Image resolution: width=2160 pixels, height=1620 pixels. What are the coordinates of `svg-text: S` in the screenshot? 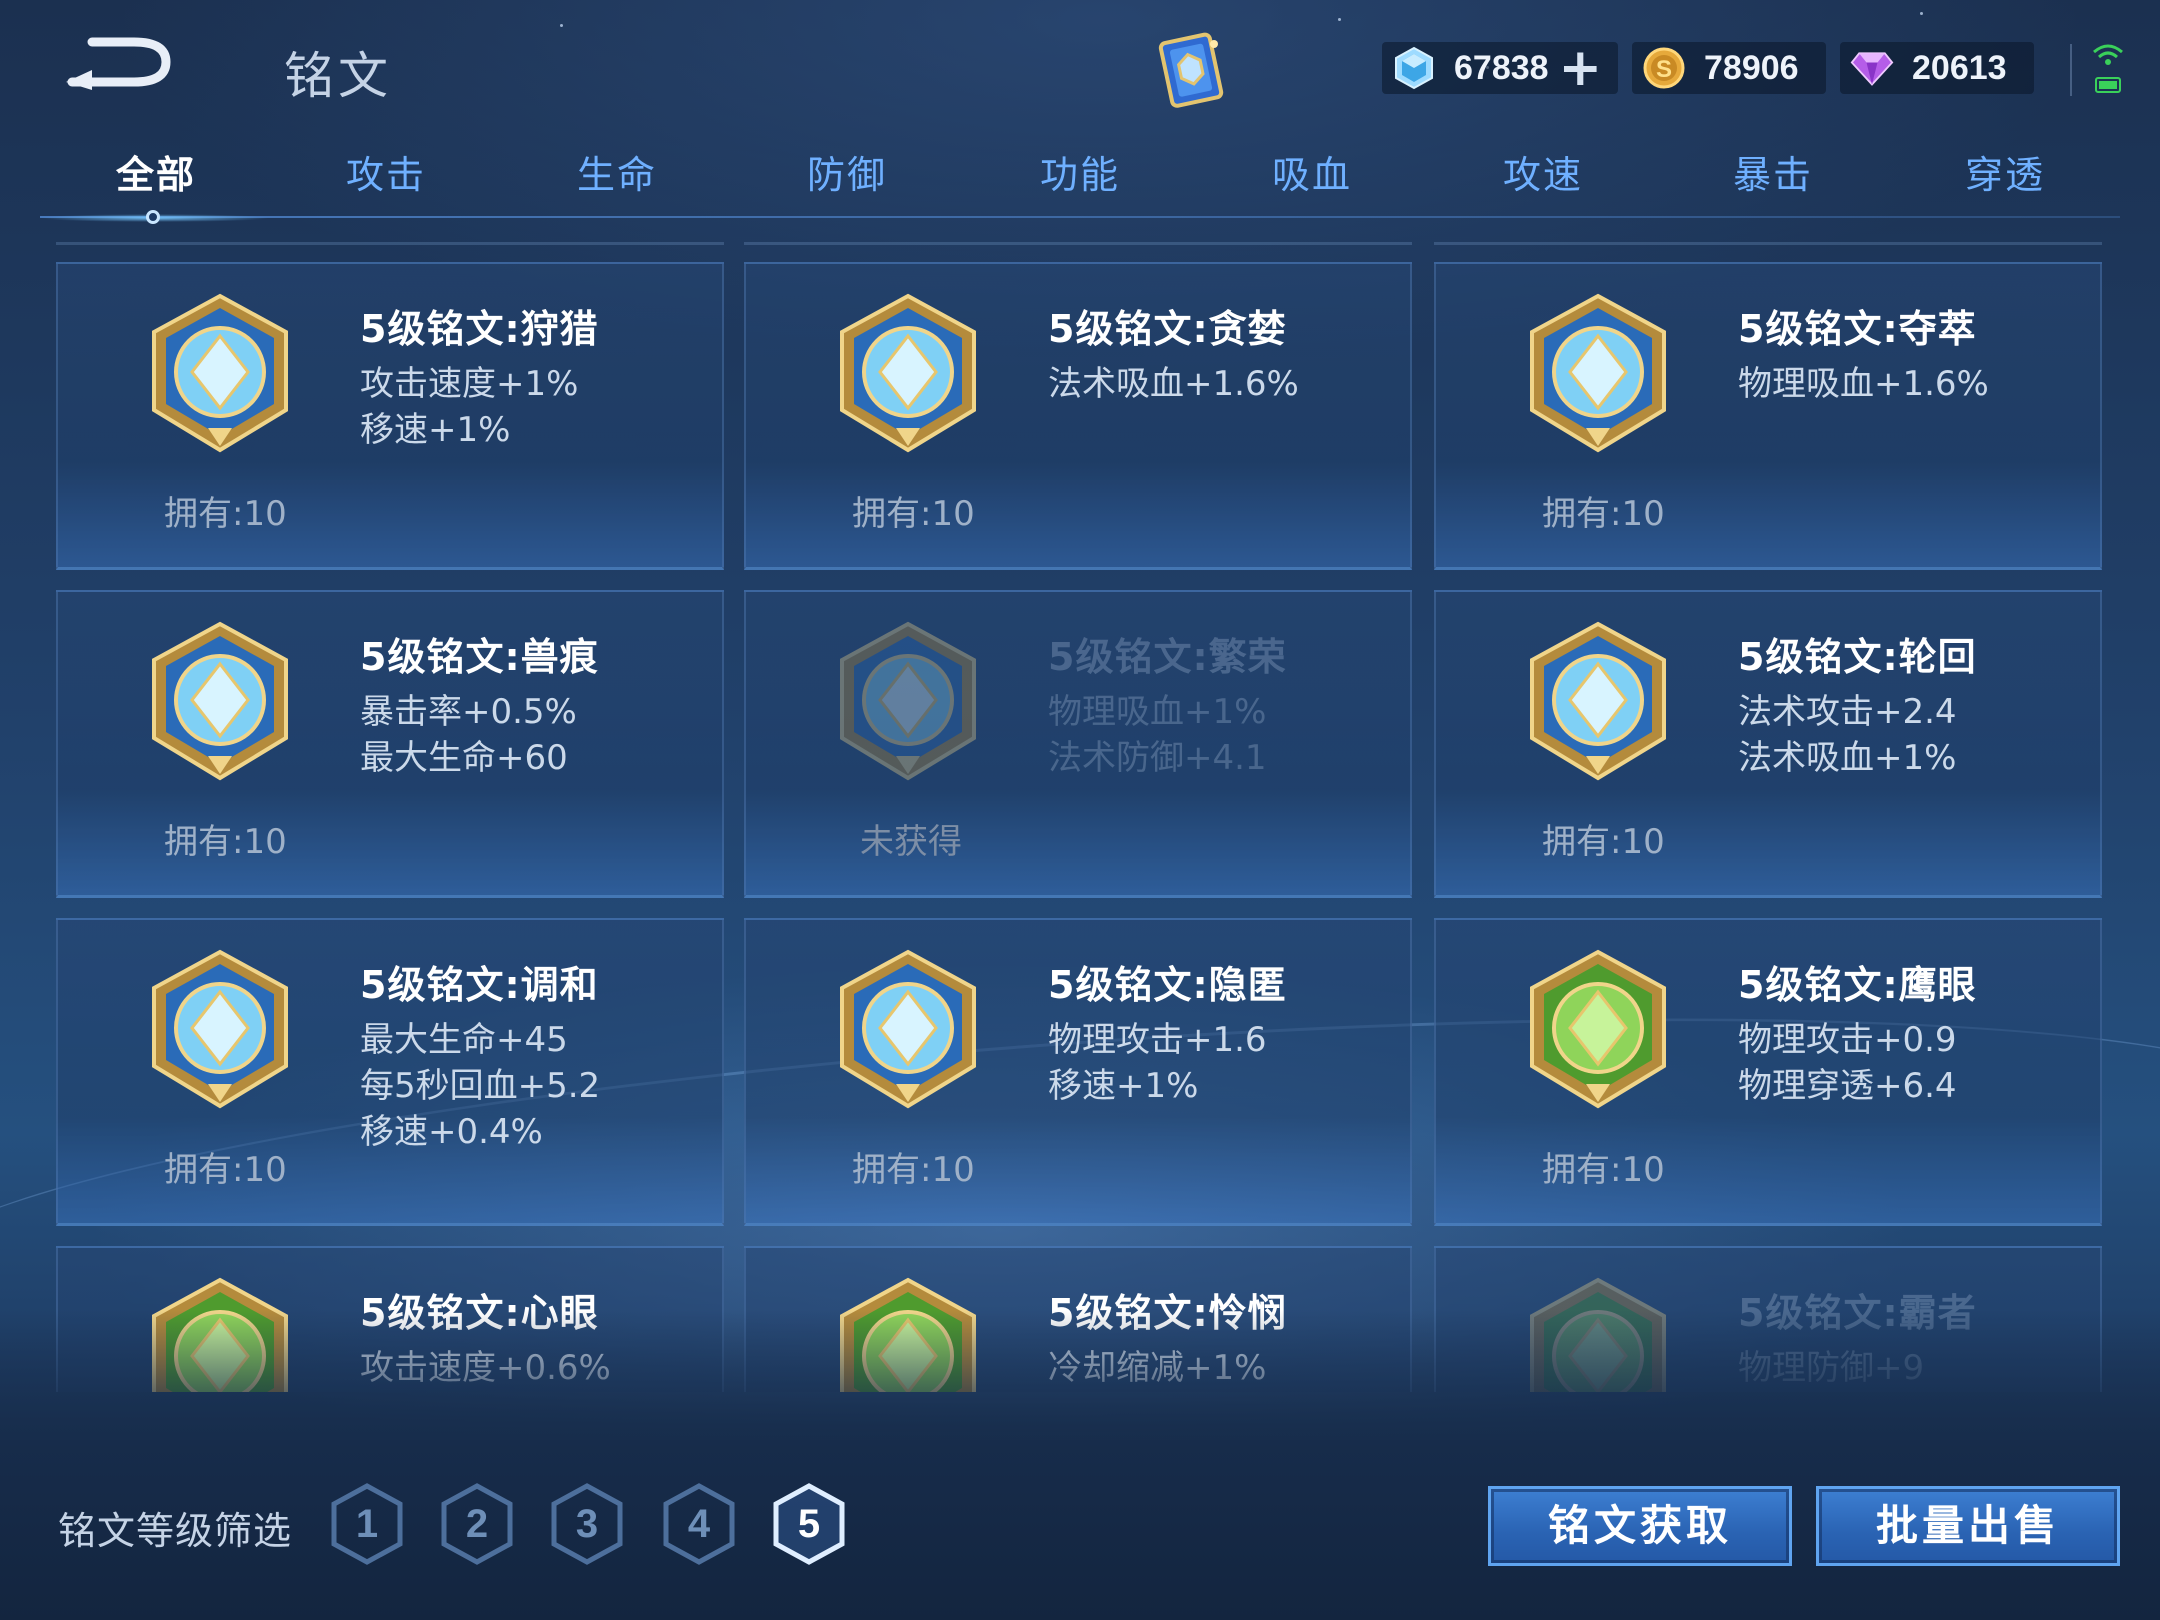 It's located at (1664, 69).